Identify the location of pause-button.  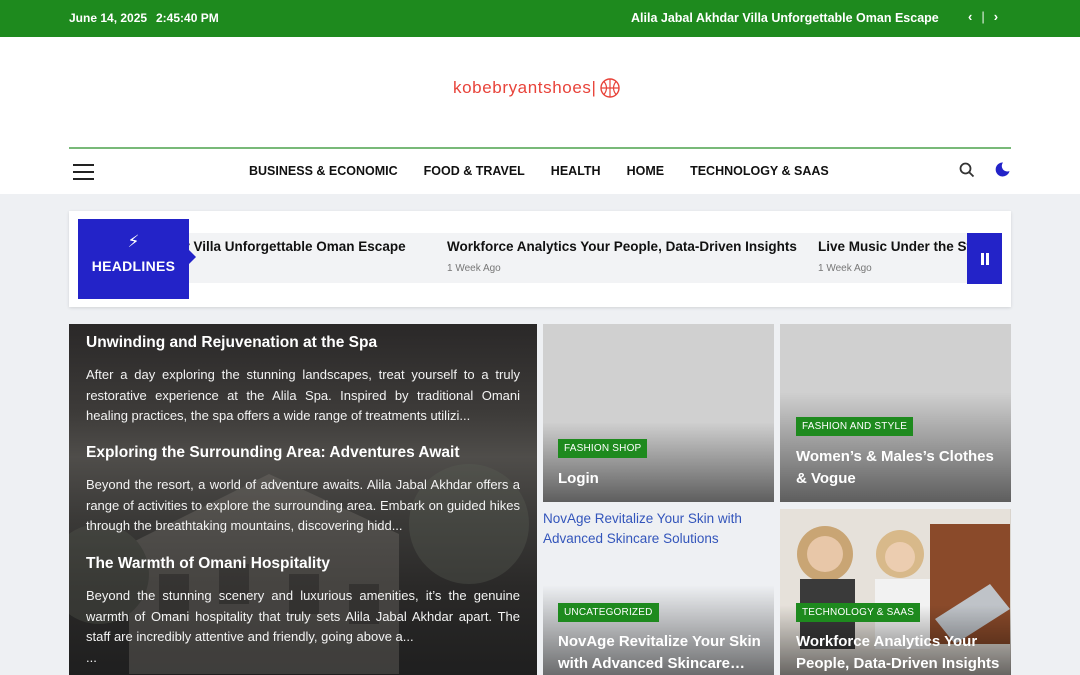
(984, 258).